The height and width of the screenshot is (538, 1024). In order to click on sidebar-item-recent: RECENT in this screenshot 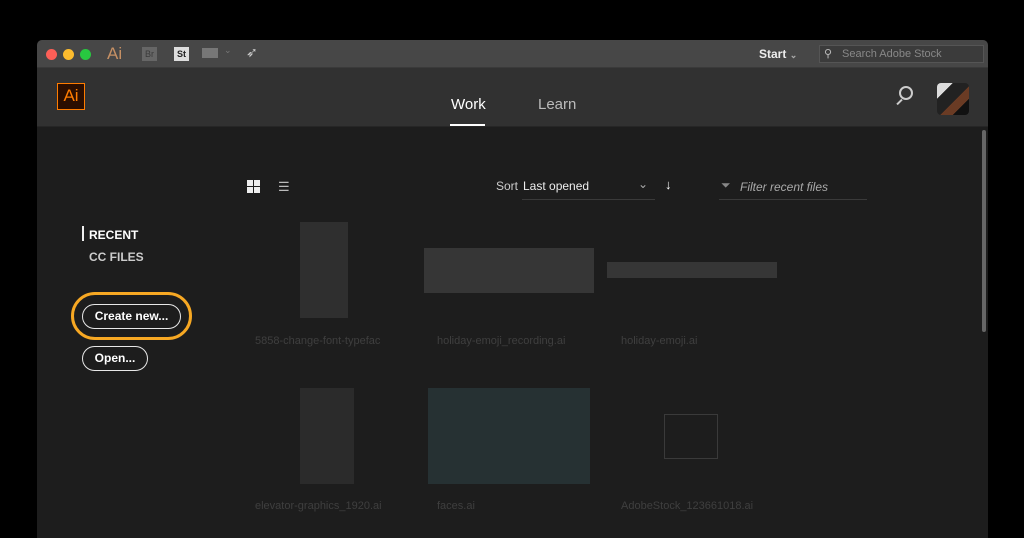, I will do `click(113, 235)`.